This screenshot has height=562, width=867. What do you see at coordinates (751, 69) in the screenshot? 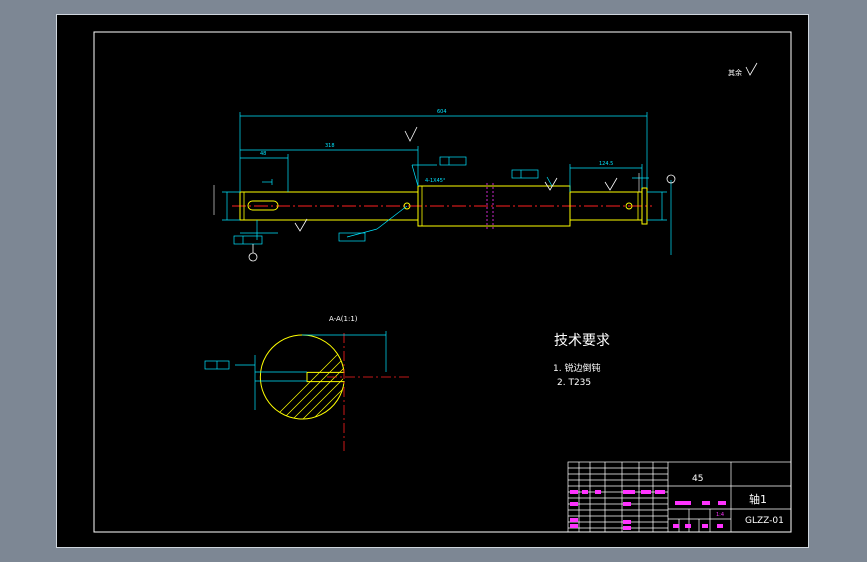
I see `roughness-symbol-icon` at bounding box center [751, 69].